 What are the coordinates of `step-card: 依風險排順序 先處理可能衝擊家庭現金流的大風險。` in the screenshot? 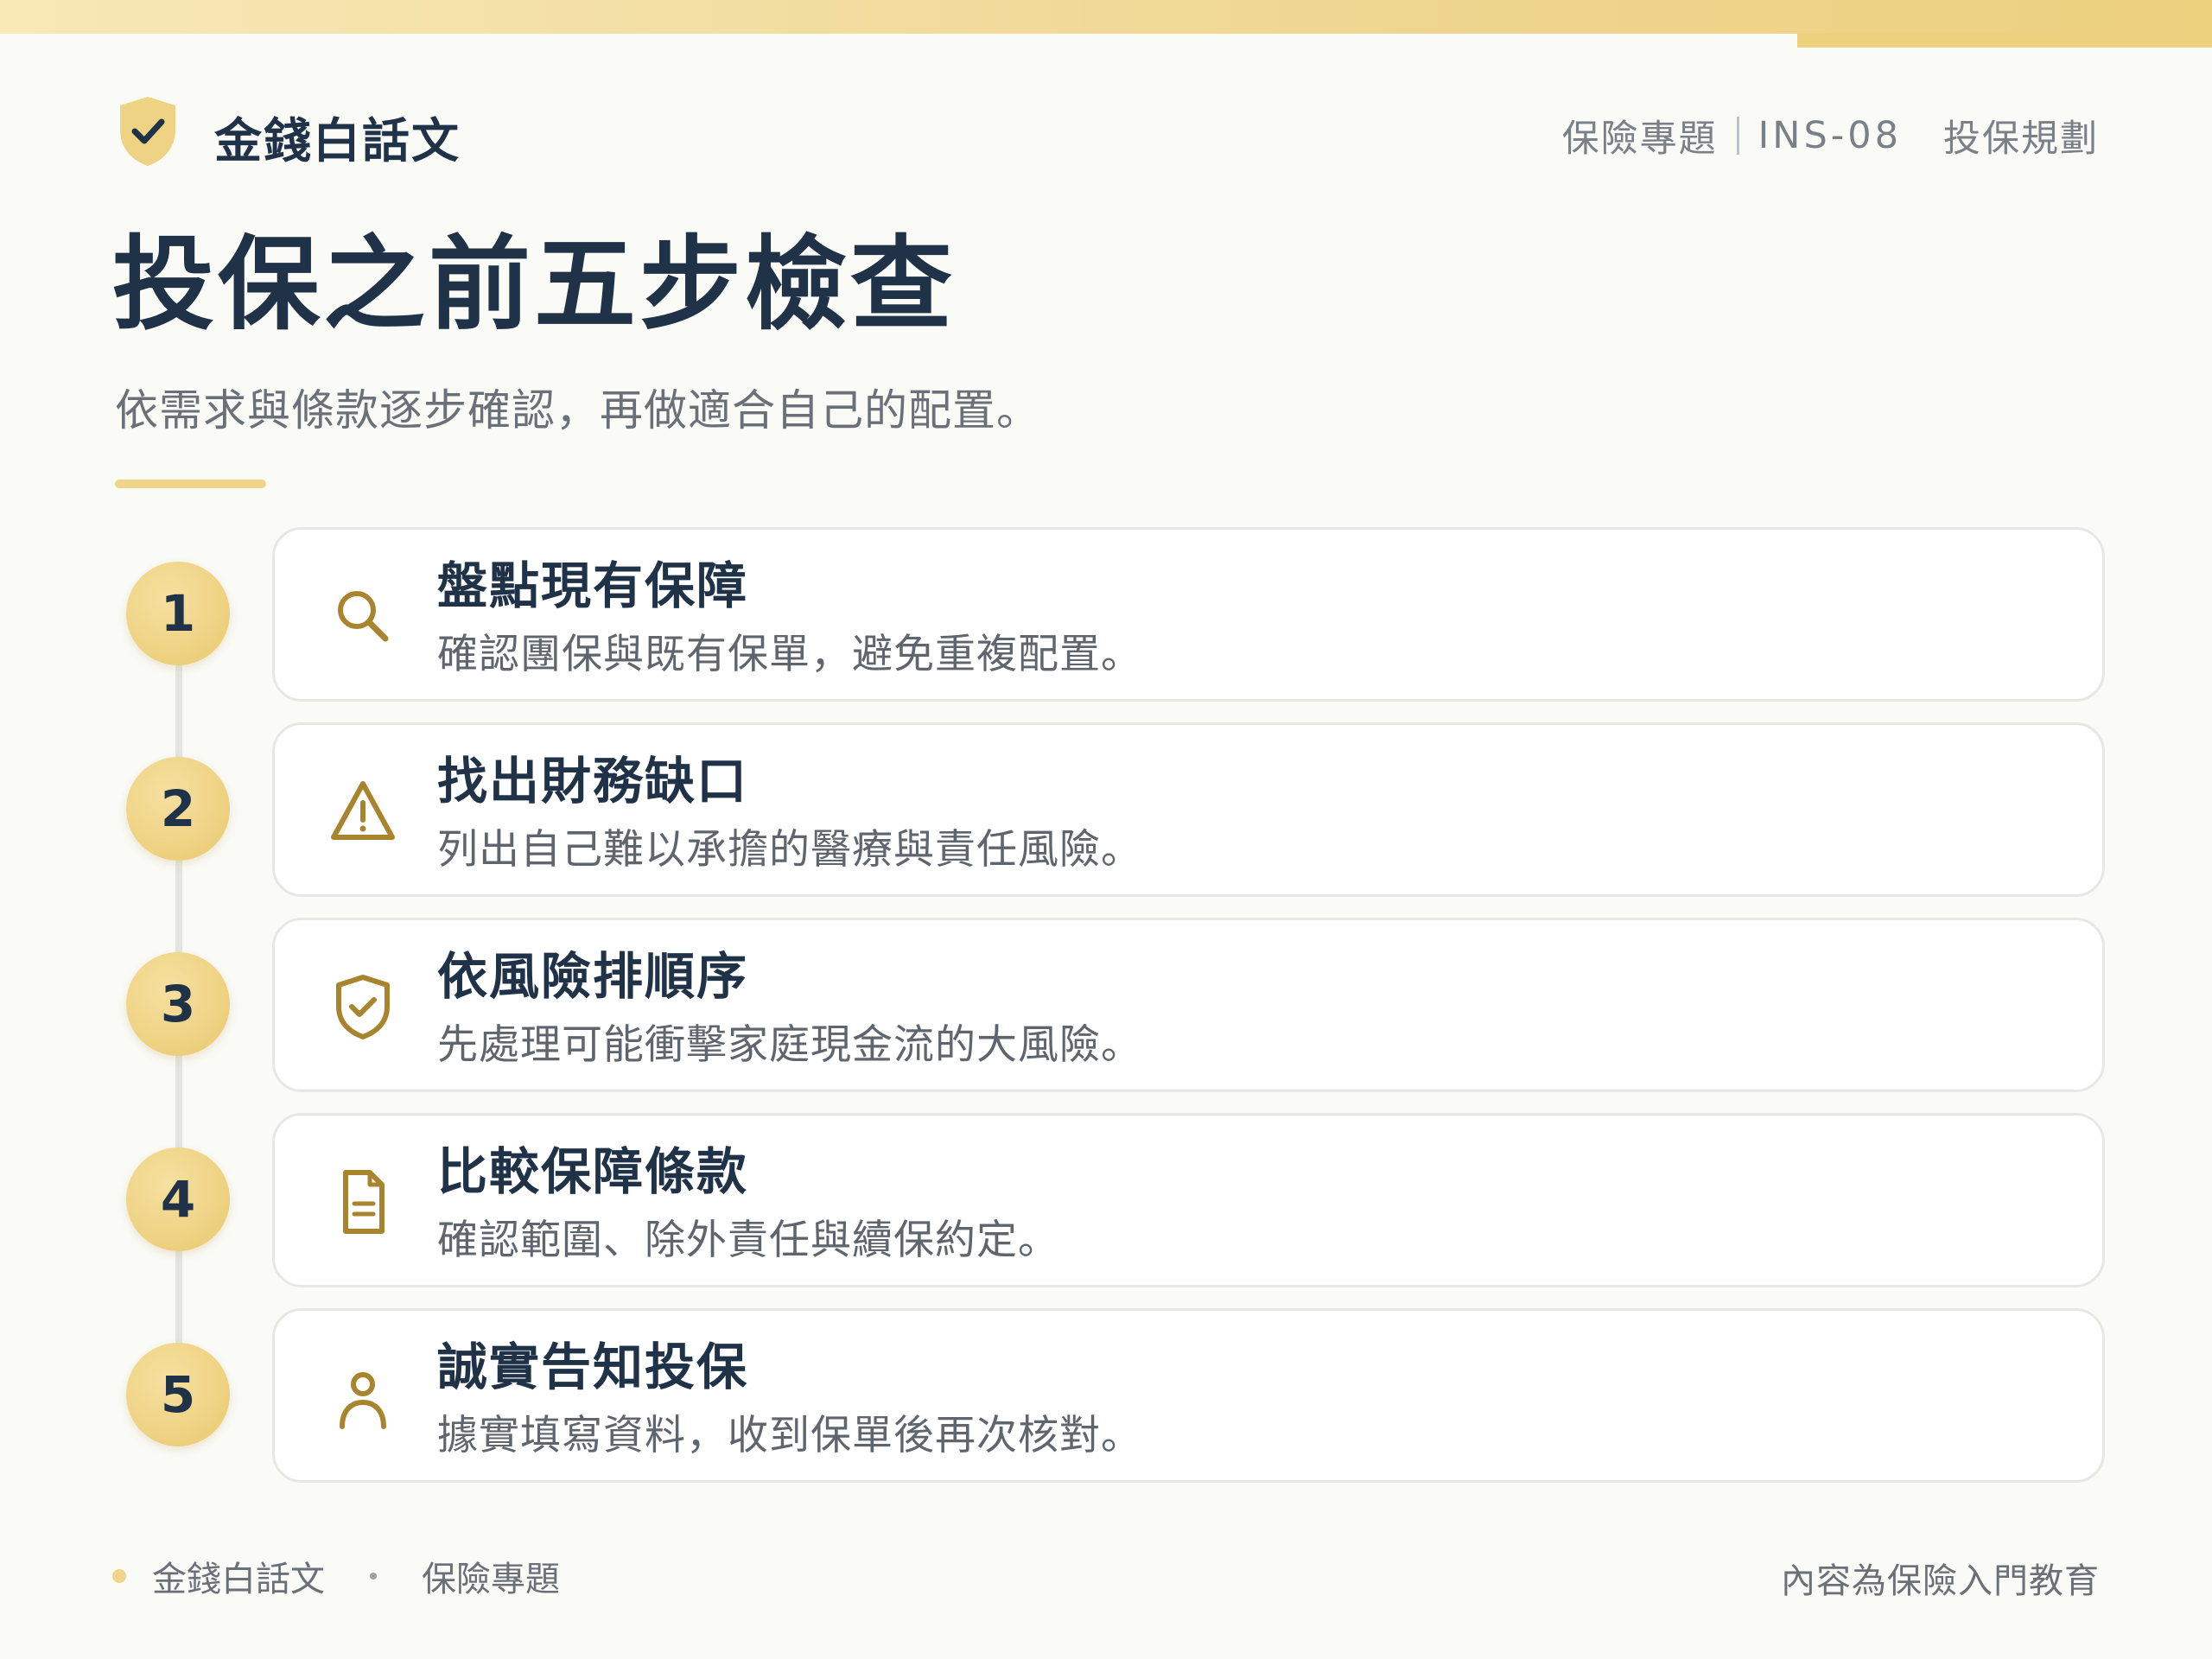 It's located at (1188, 1005).